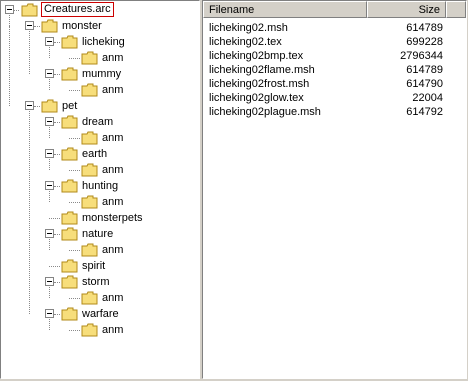 The image size is (468, 381). I want to click on file-name: licheking02glow.tex, so click(256, 98).